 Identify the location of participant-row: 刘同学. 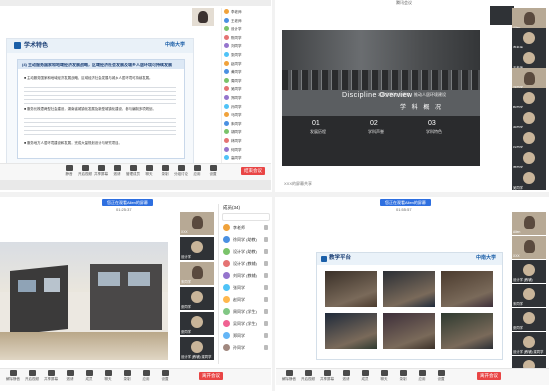
(246, 46).